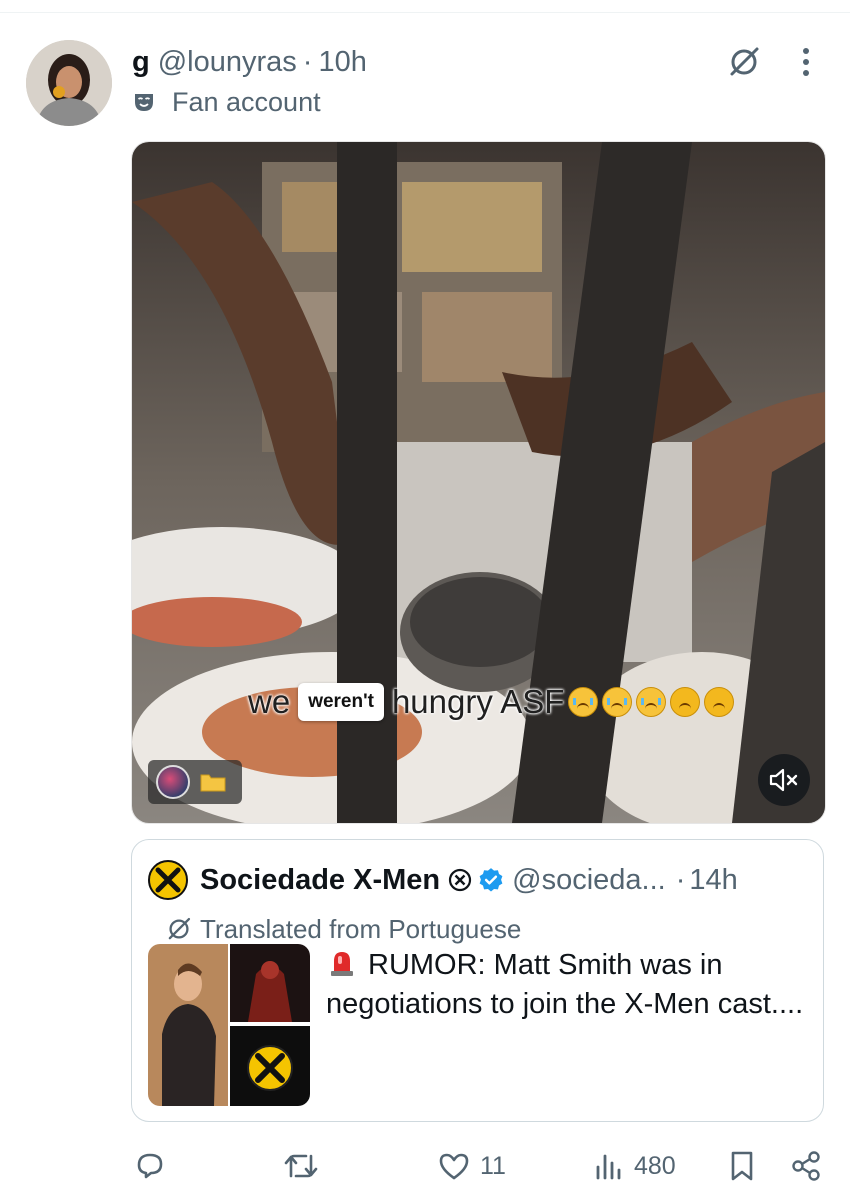  I want to click on grok-button, so click(744, 62).